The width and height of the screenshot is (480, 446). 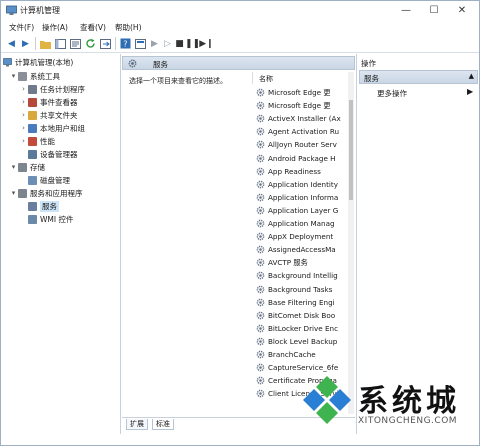 I want to click on service-row: Background Intellig, so click(x=297, y=275).